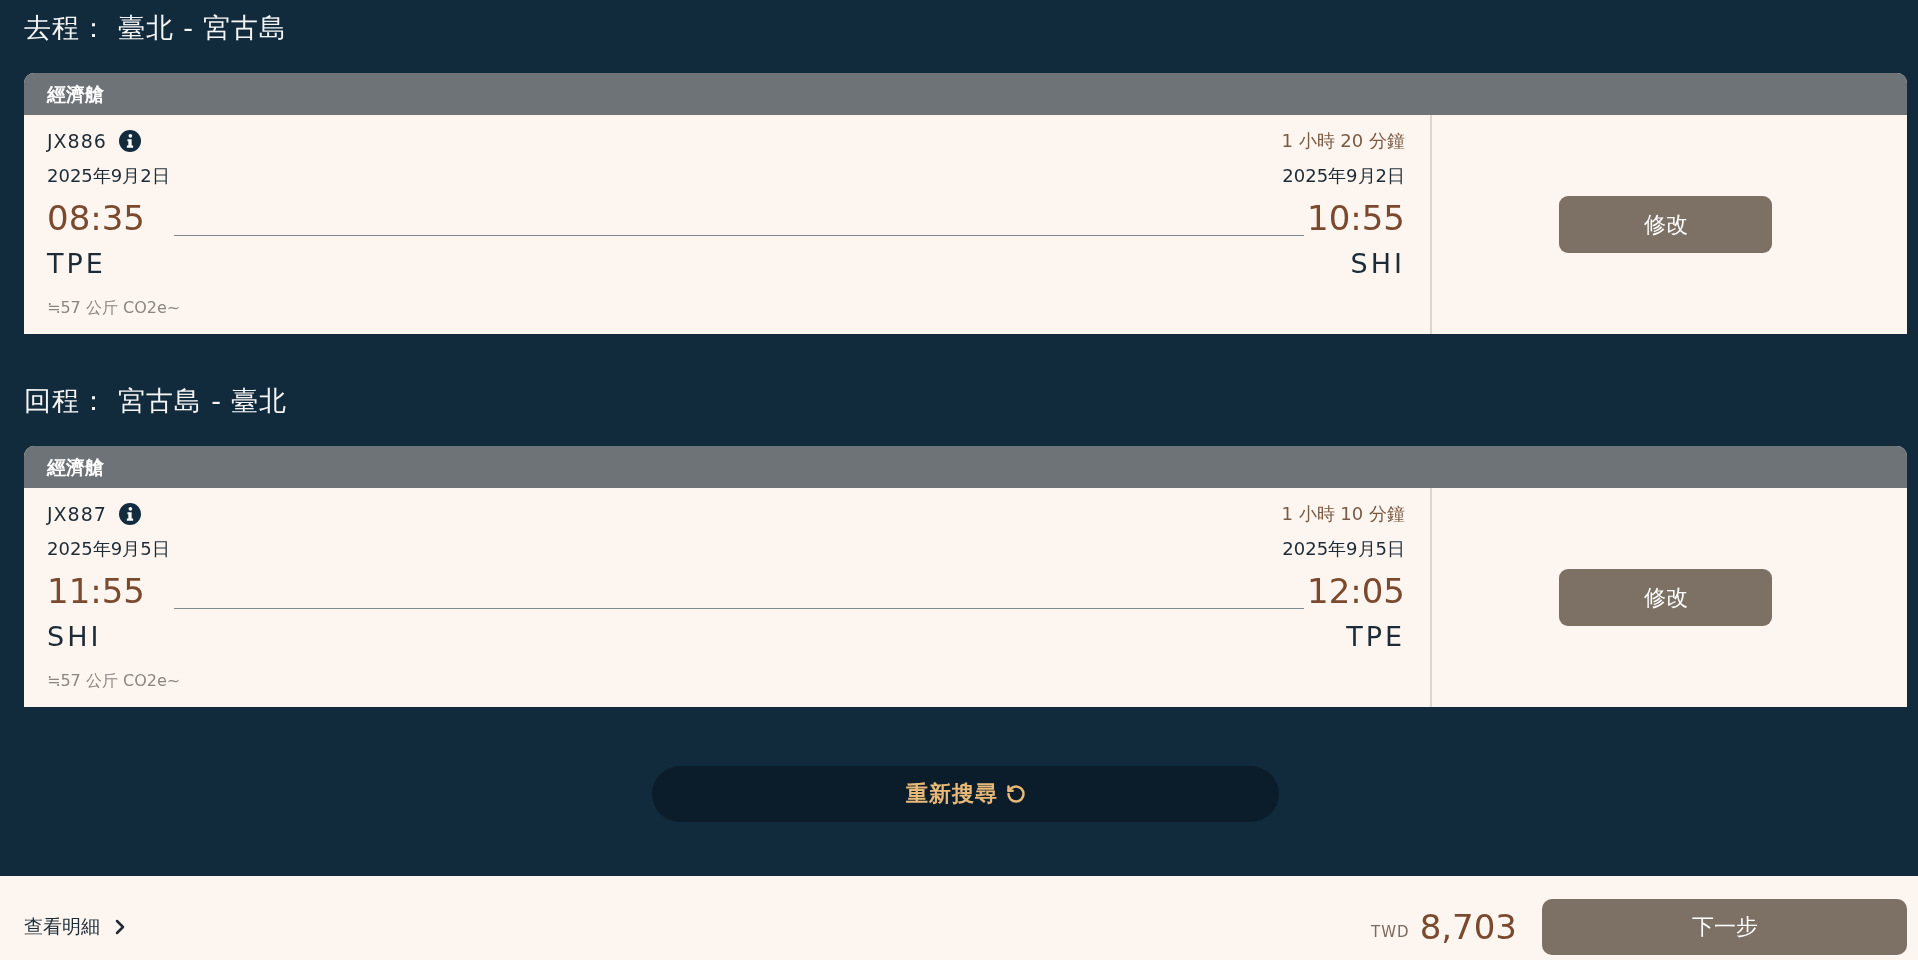 The height and width of the screenshot is (960, 1918). Describe the element at coordinates (1343, 549) in the screenshot. I see `arrival-date: 2025年9月5日` at that location.